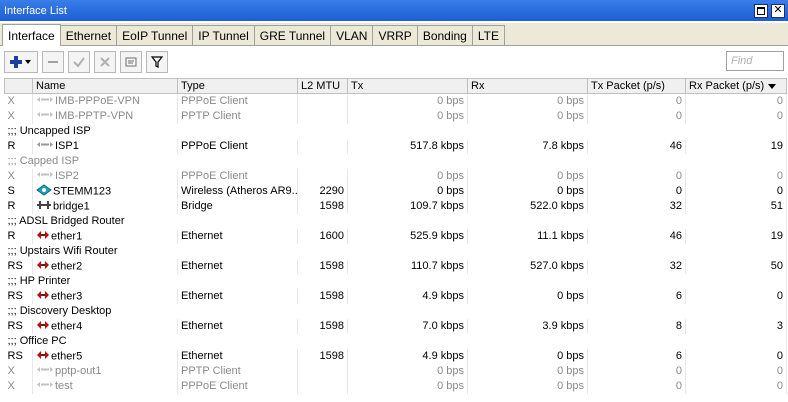  What do you see at coordinates (407, 266) in the screenshot?
I see `cell-tx: 110.7 kbps` at bounding box center [407, 266].